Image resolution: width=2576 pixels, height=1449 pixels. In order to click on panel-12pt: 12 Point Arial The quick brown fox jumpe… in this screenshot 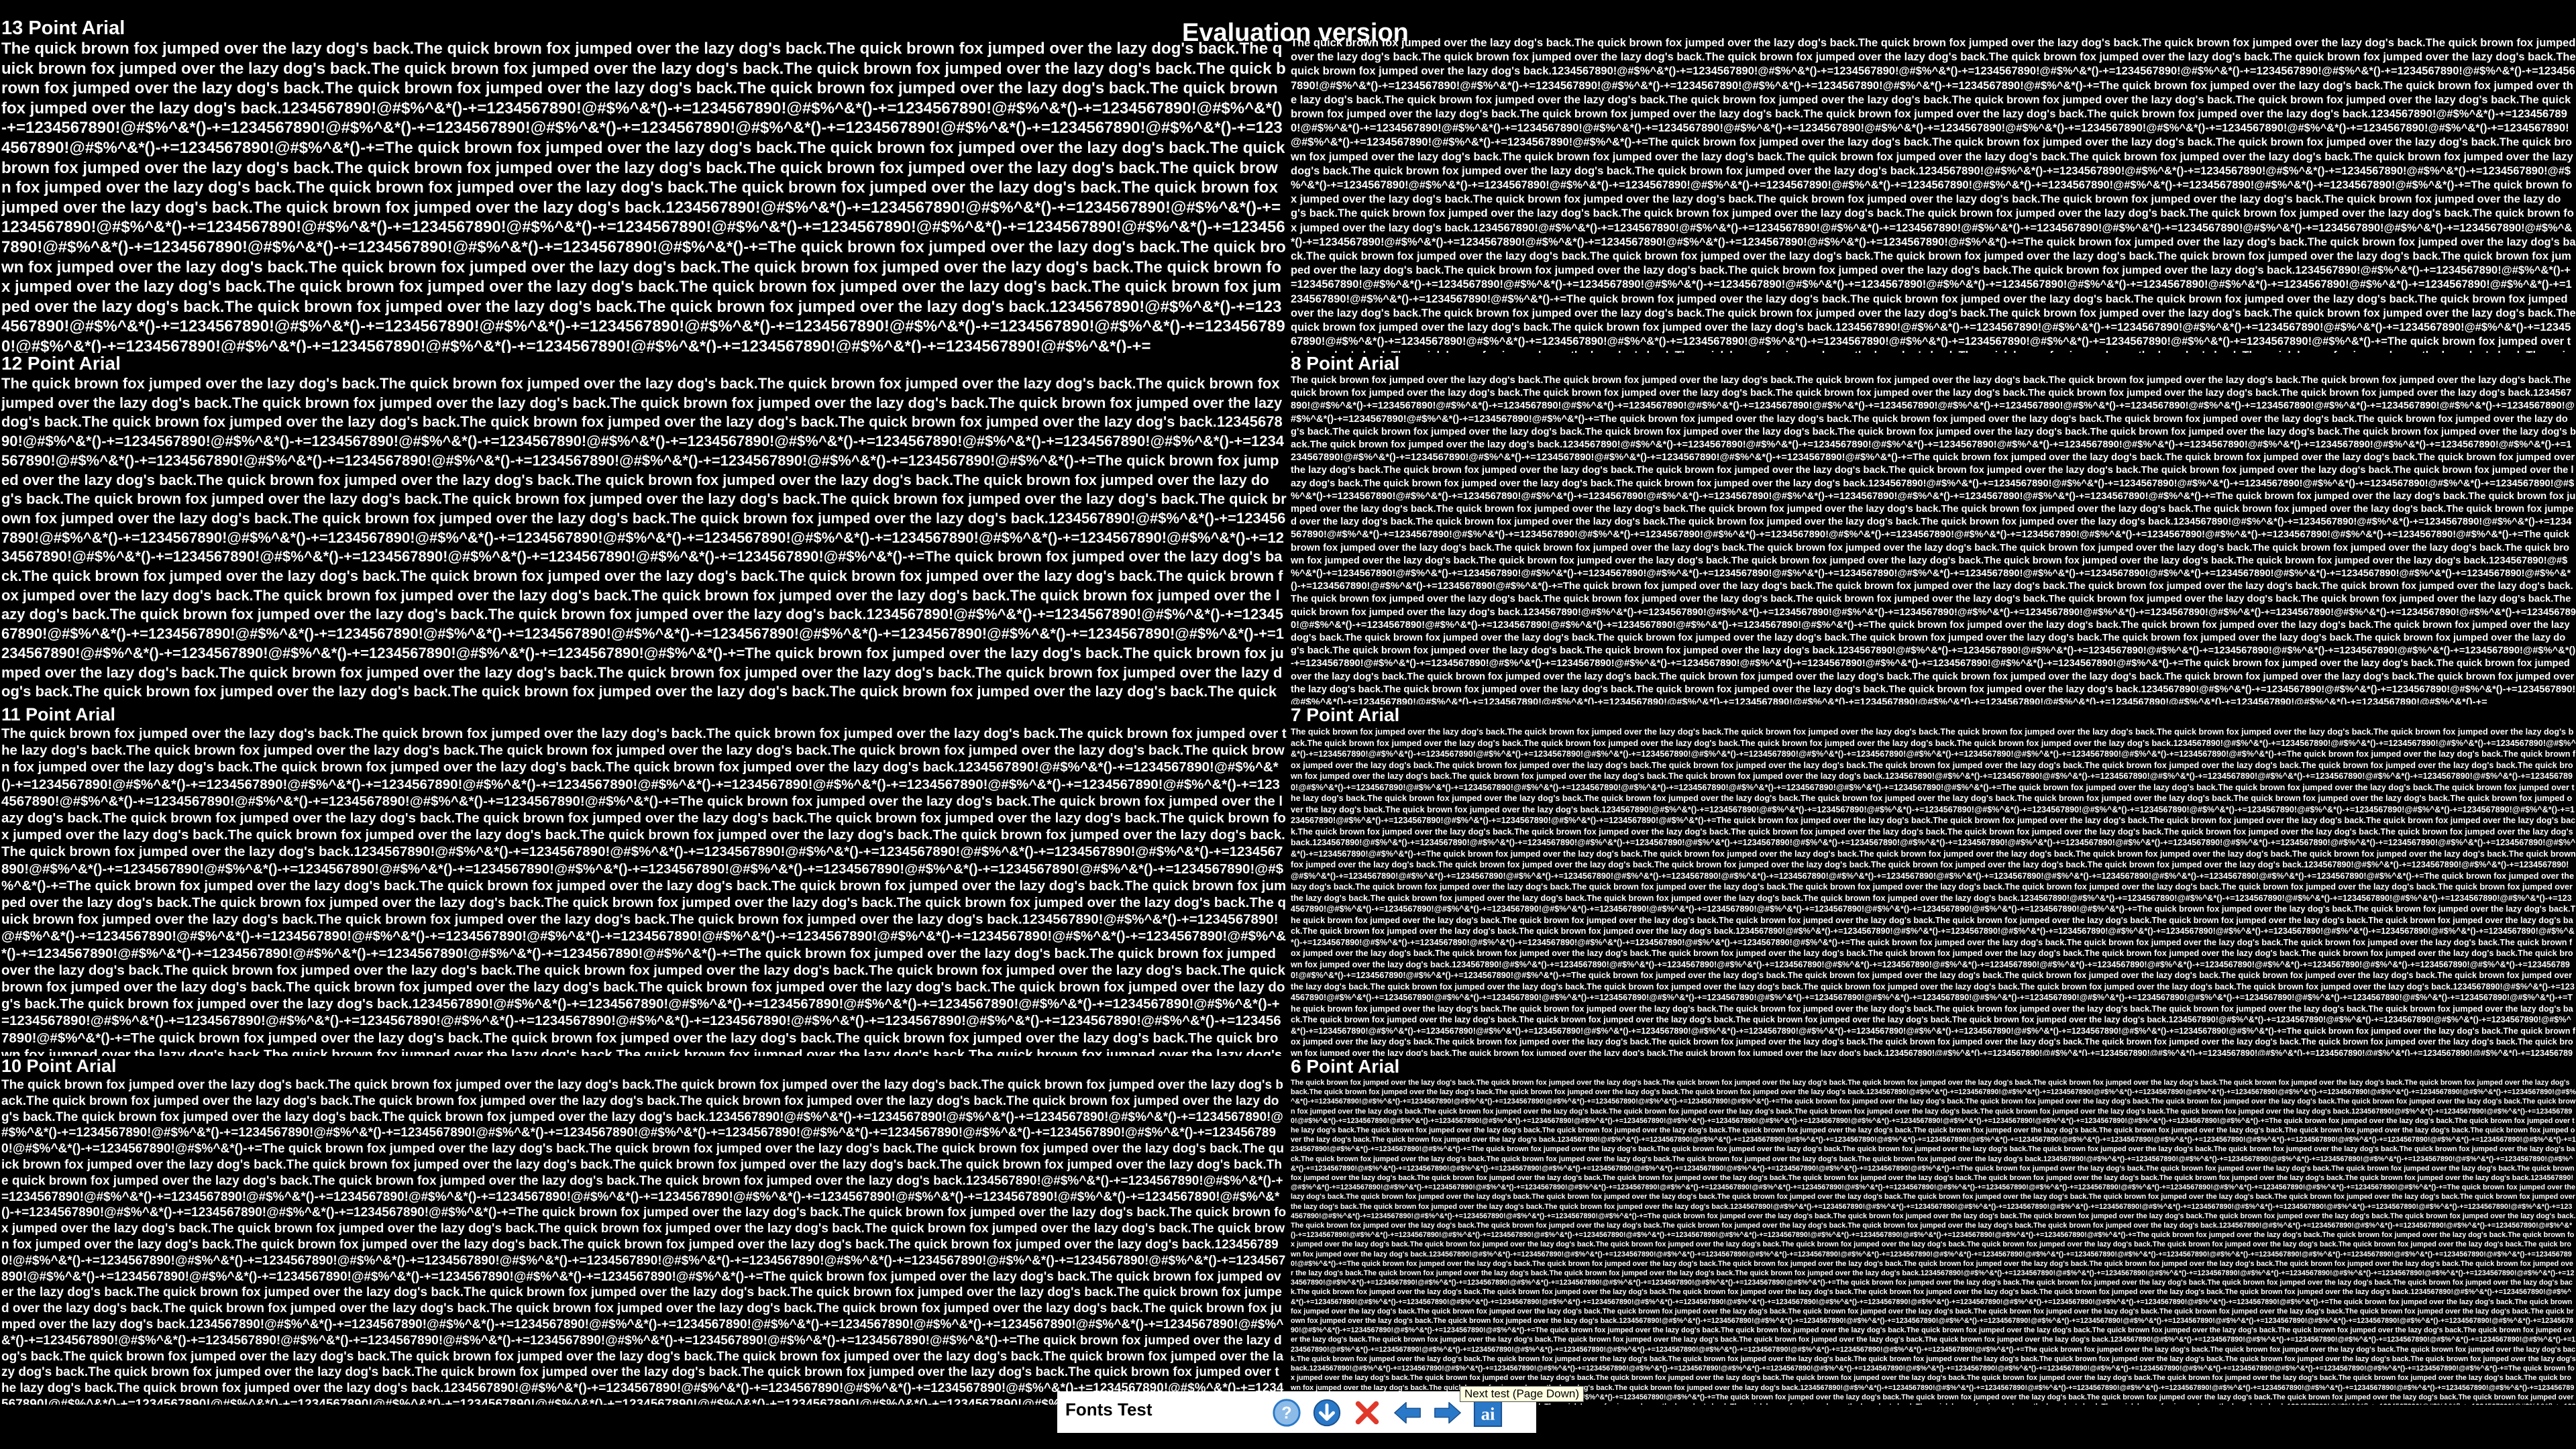, I will do `click(643, 528)`.